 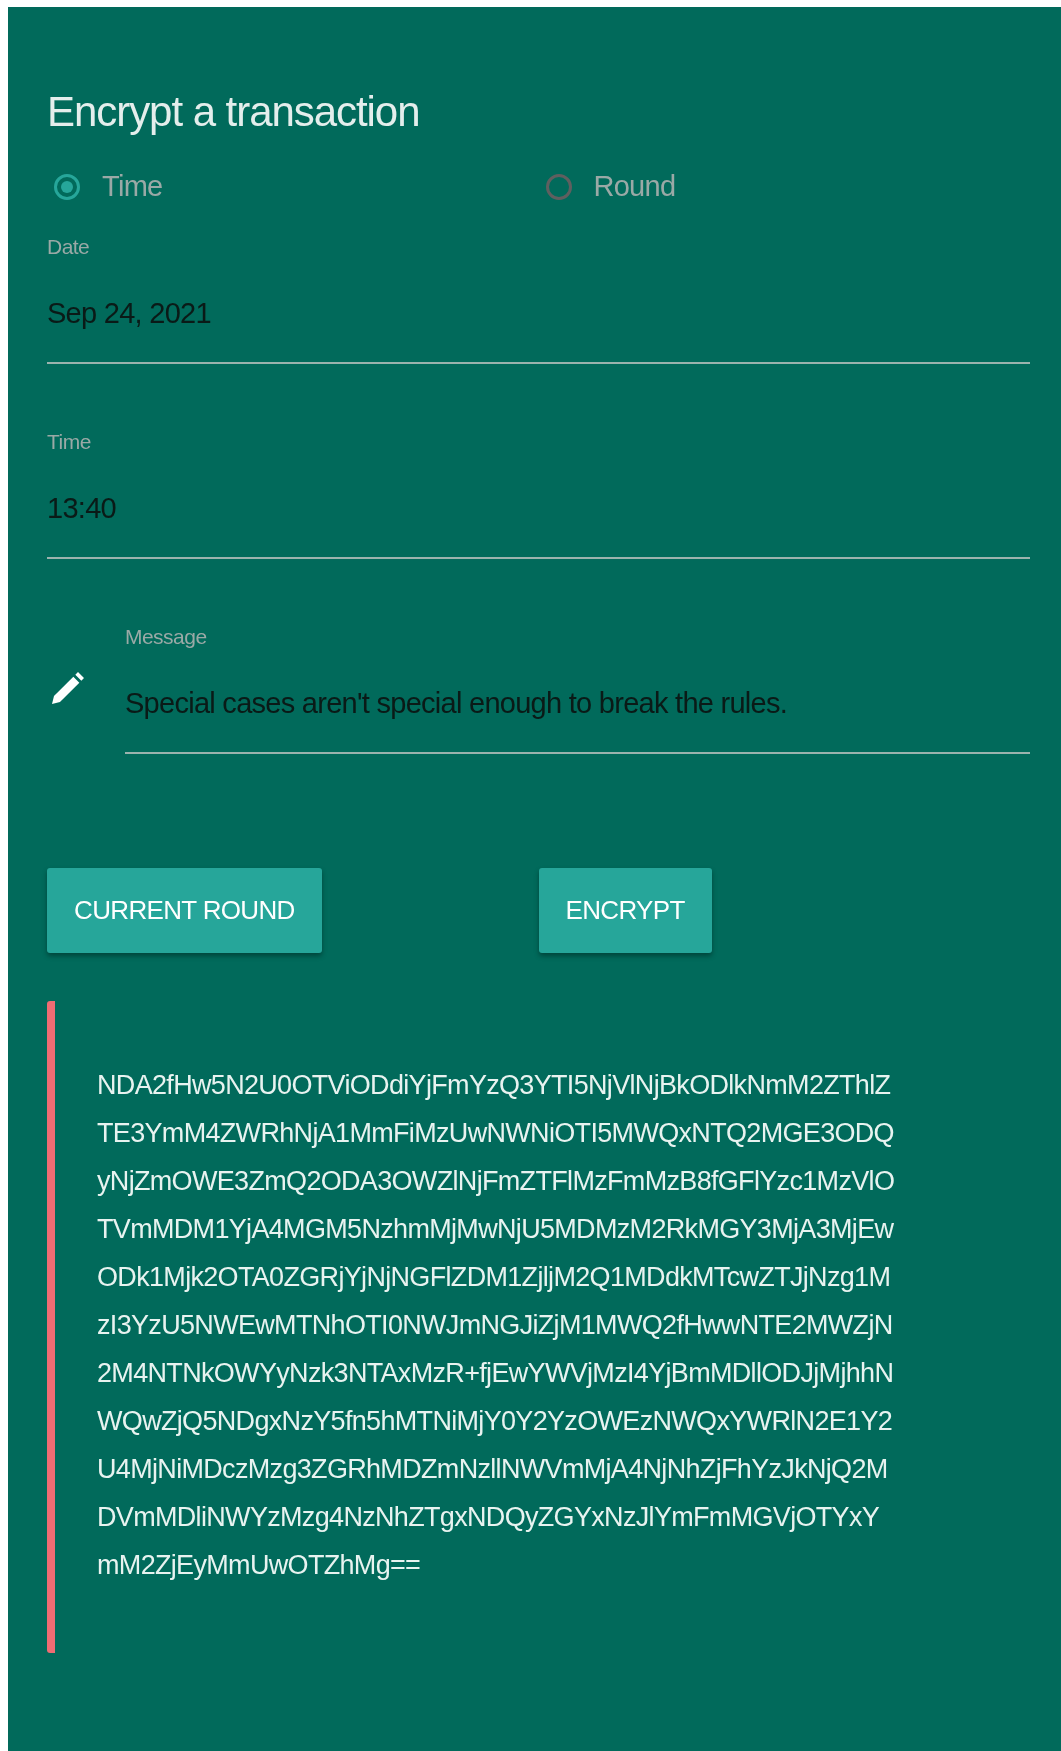 What do you see at coordinates (538, 297) in the screenshot?
I see `input-field: Date Sep 24, 2021` at bounding box center [538, 297].